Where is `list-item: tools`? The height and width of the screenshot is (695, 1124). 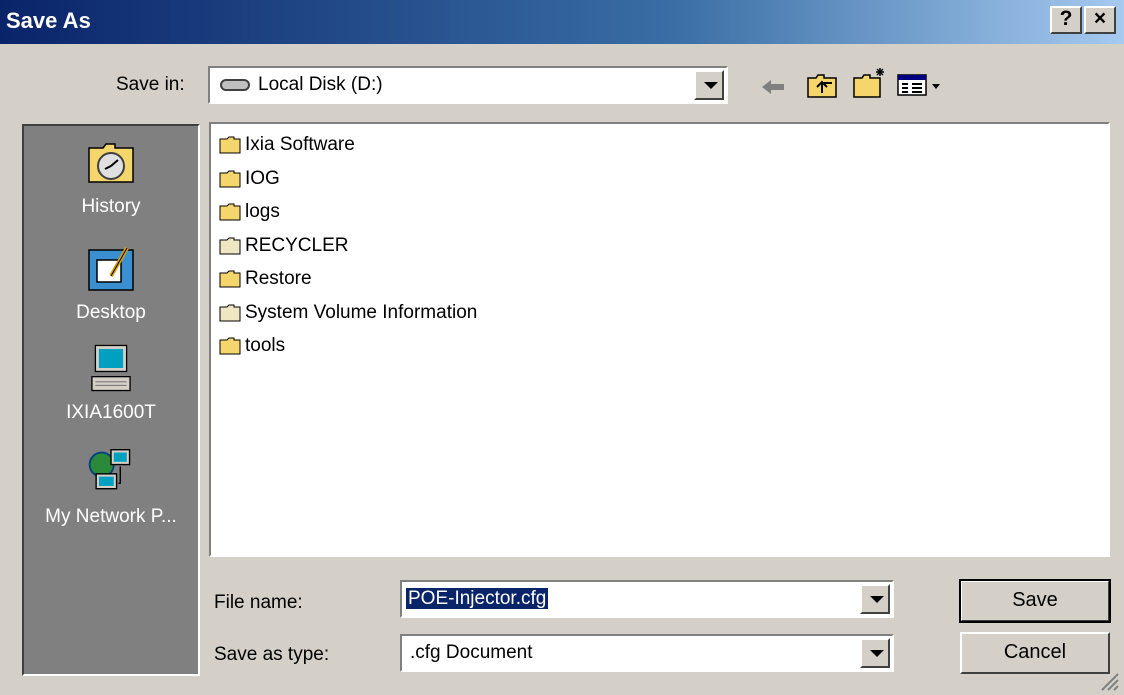
list-item: tools is located at coordinates (252, 346).